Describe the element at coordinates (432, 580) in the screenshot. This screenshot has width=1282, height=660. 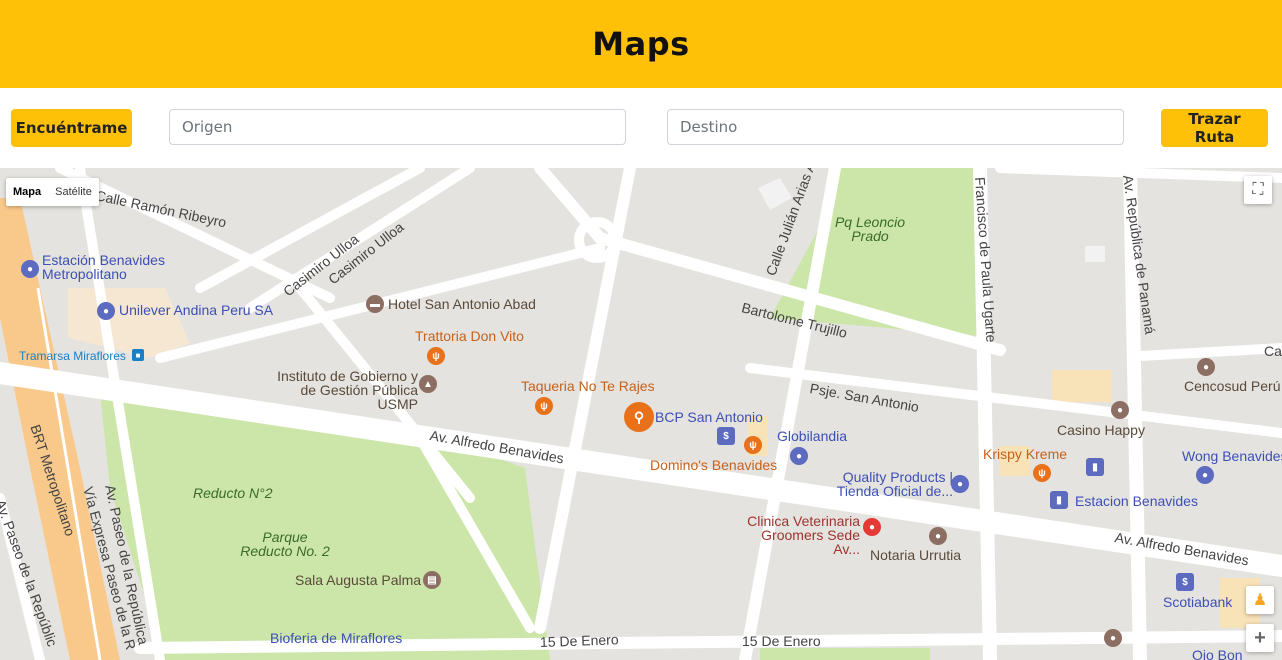
I see `library-icon: ▤` at that location.